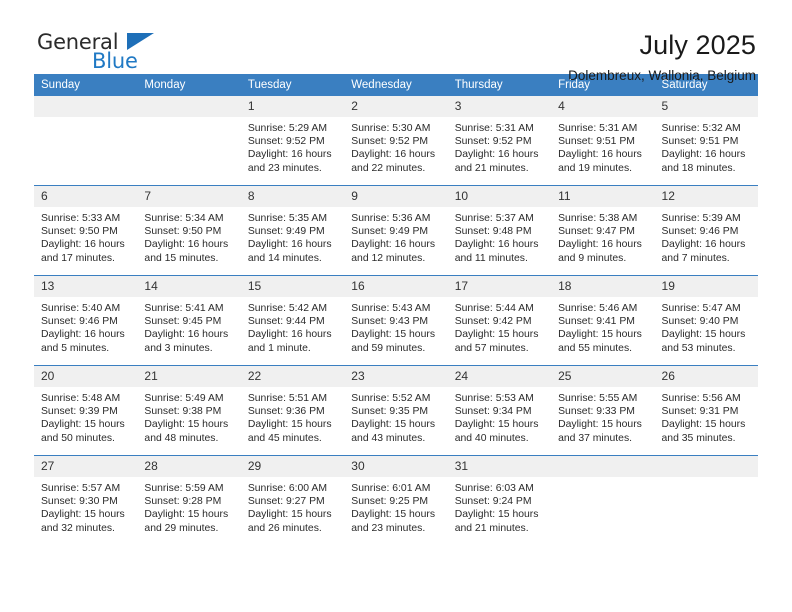 The height and width of the screenshot is (612, 792). Describe the element at coordinates (701, 398) in the screenshot. I see `sunrise-time: Sunrise: 5:56 AM` at that location.